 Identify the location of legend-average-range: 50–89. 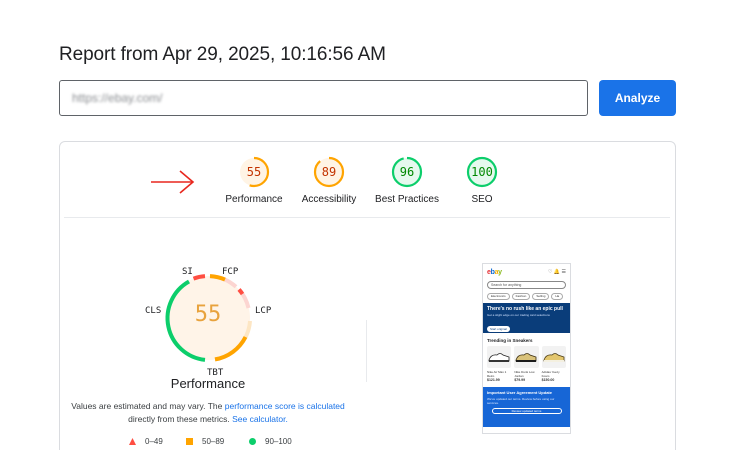
(213, 441).